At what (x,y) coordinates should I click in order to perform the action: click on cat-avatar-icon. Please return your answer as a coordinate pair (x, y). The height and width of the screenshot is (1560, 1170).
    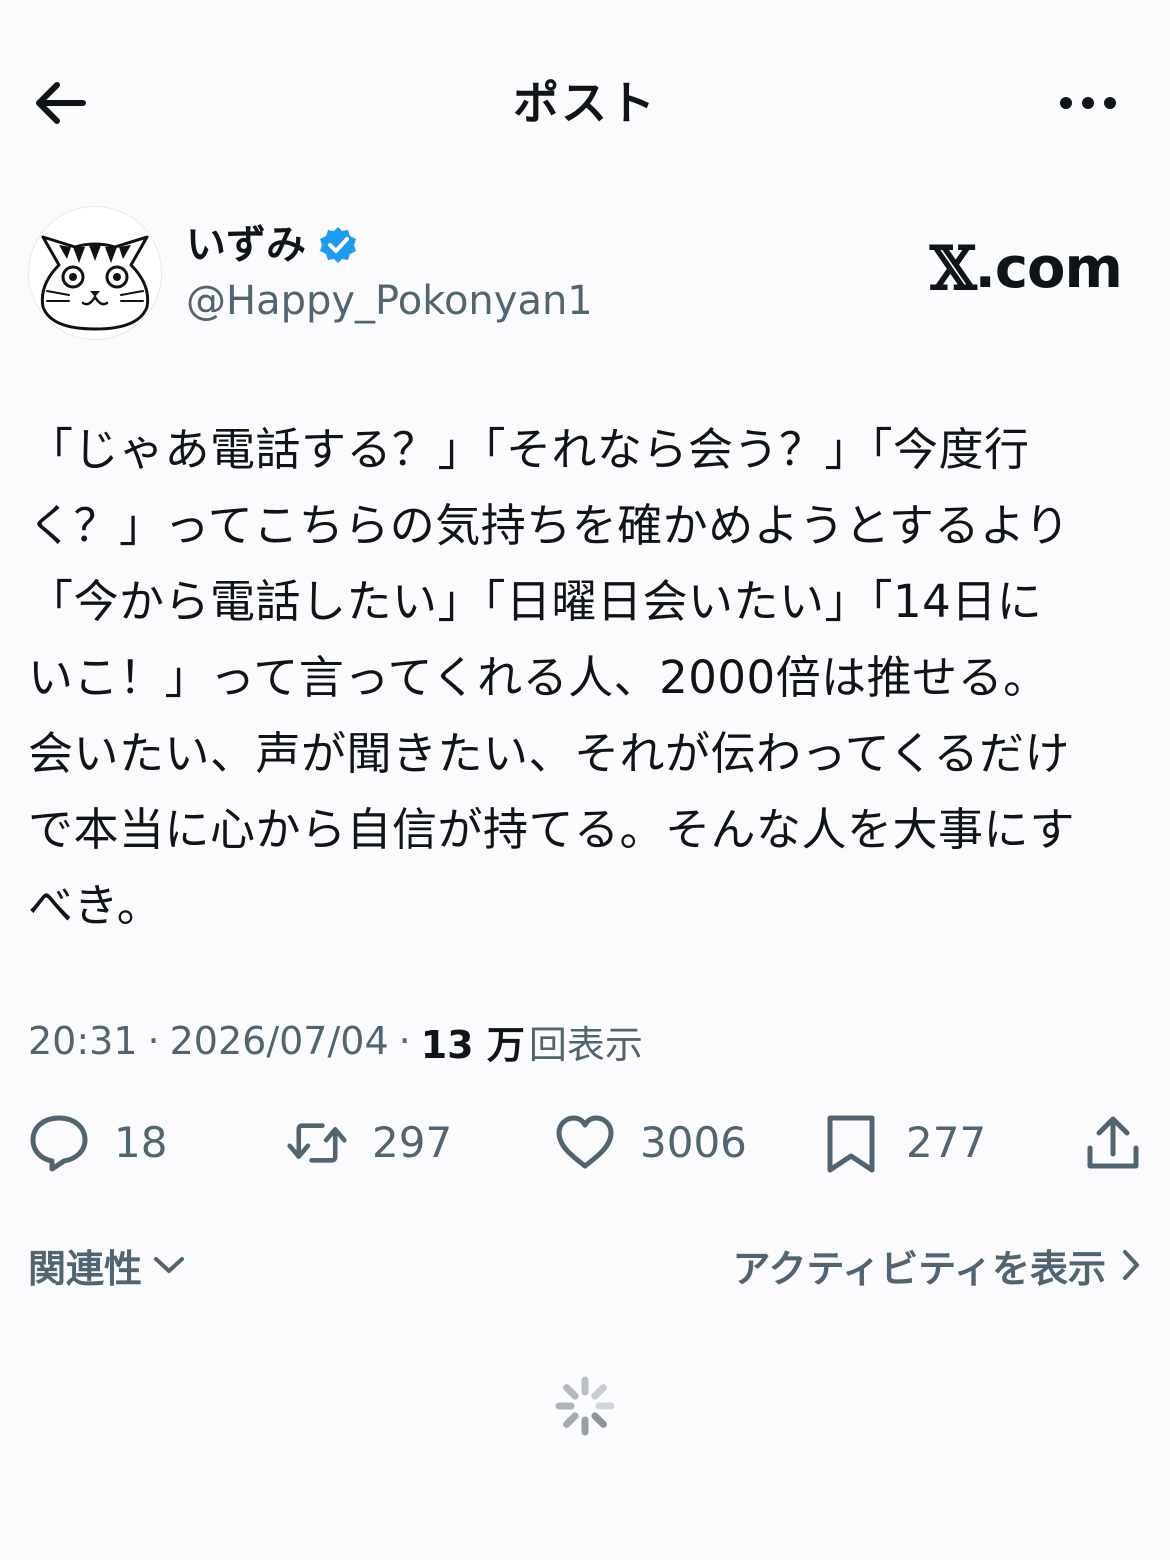
    Looking at the image, I should click on (95, 283).